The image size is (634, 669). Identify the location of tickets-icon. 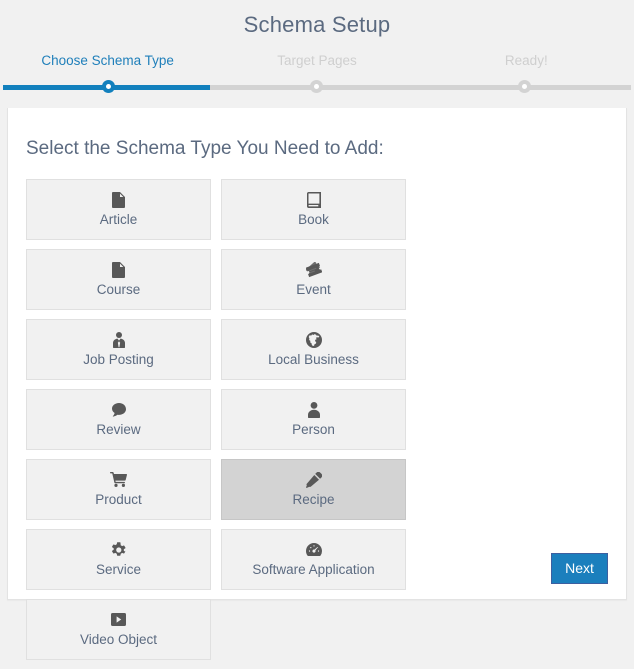
(313, 269).